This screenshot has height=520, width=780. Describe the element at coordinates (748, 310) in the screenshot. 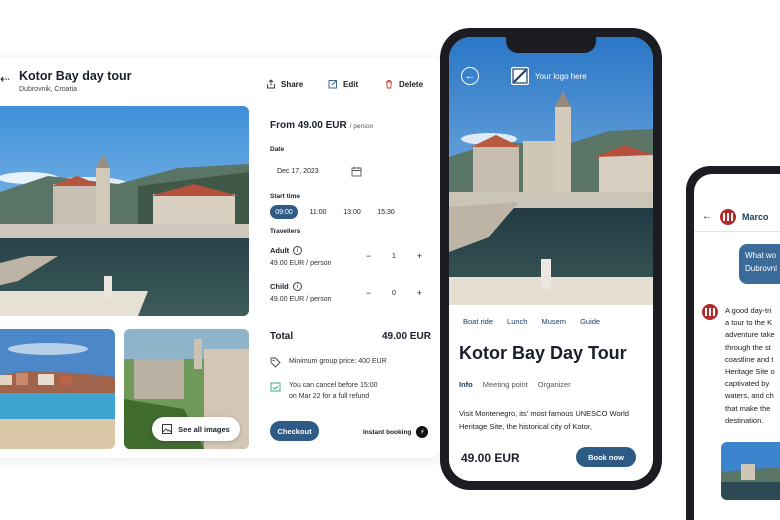

I see `incoming-line: A good day-tri` at that location.